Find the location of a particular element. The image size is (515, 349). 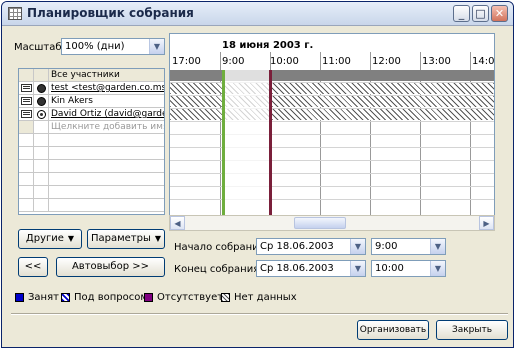

attendee-name: test <test@garden.co.msn.co is located at coordinates (107, 88).